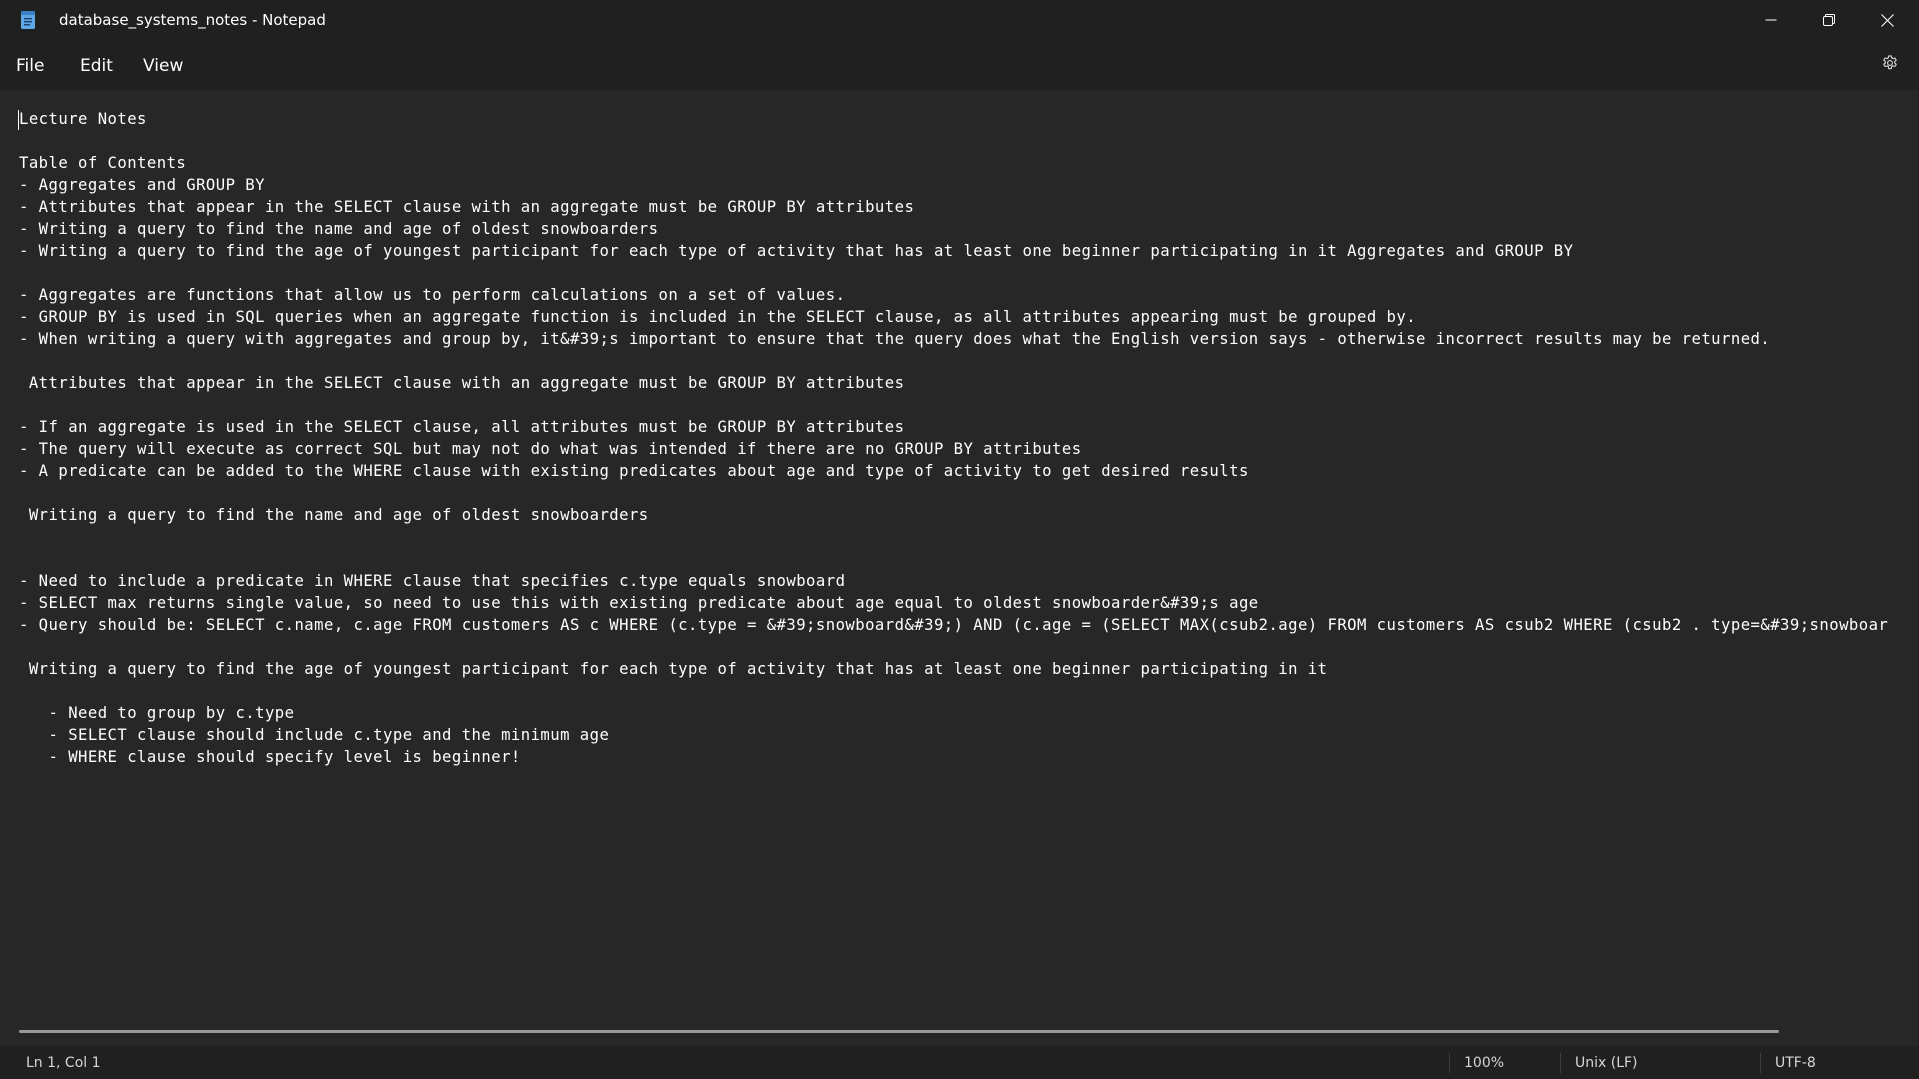  I want to click on line-ending: Unix (LF), so click(1606, 1063).